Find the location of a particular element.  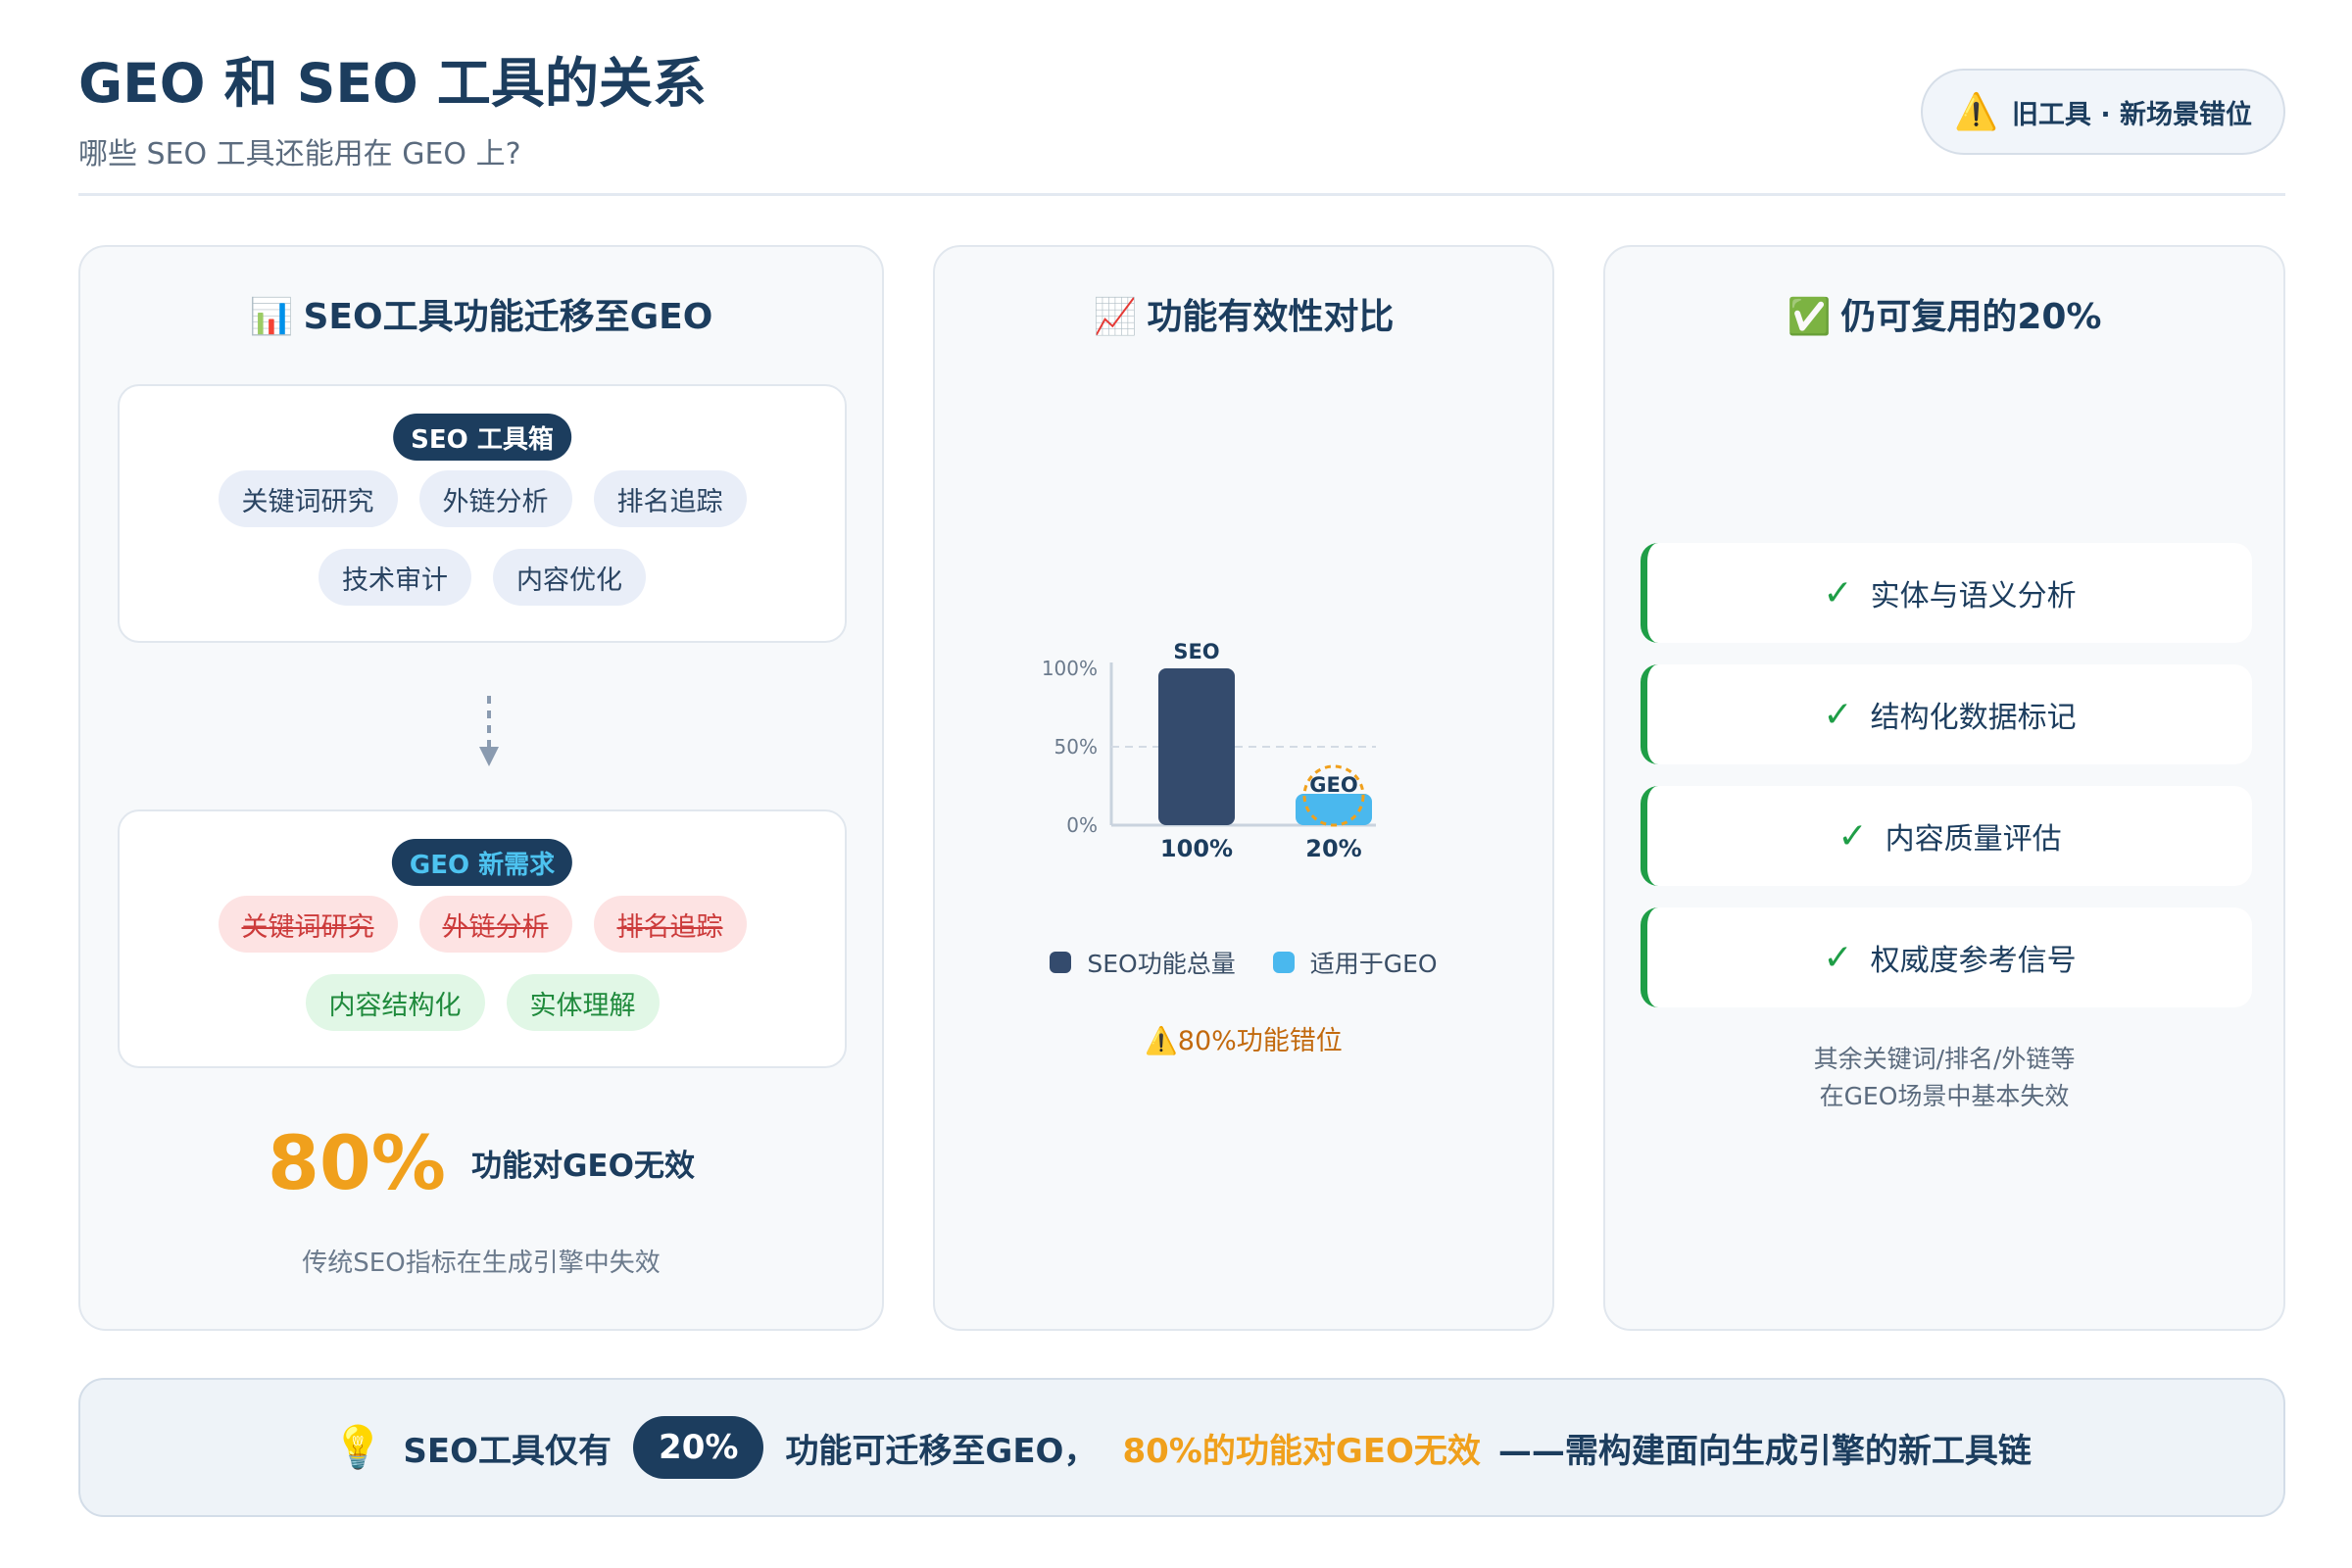

bar-category-label: GEO is located at coordinates (1333, 785).